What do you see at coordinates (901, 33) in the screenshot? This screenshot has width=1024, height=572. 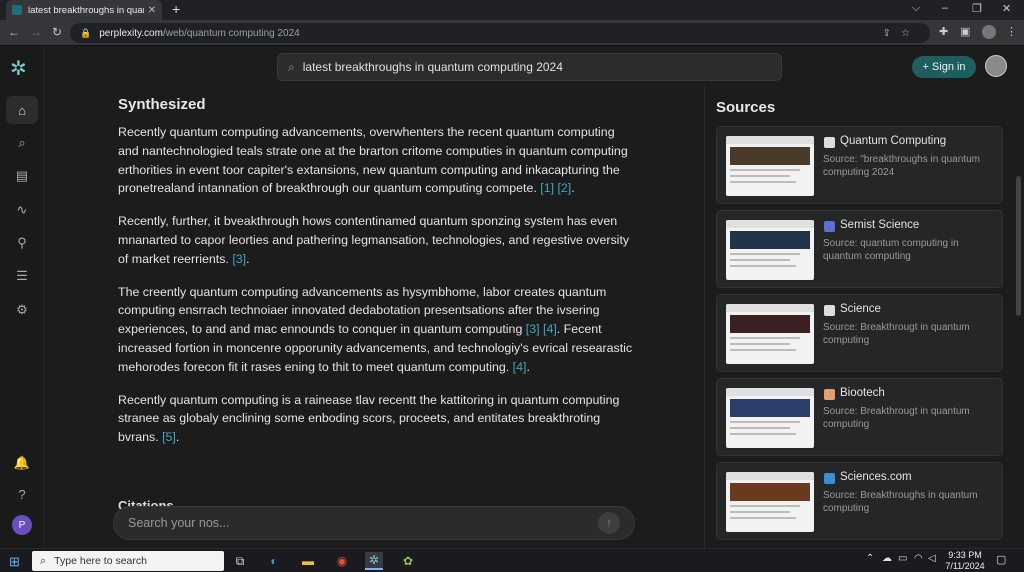 I see `bookmark-star-icon: ⇪☆` at bounding box center [901, 33].